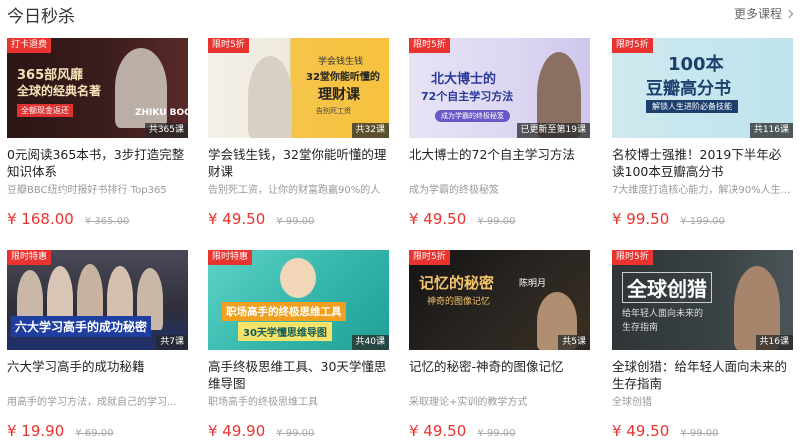  What do you see at coordinates (172, 342) in the screenshot?
I see `lesson-count: 共7课` at bounding box center [172, 342].